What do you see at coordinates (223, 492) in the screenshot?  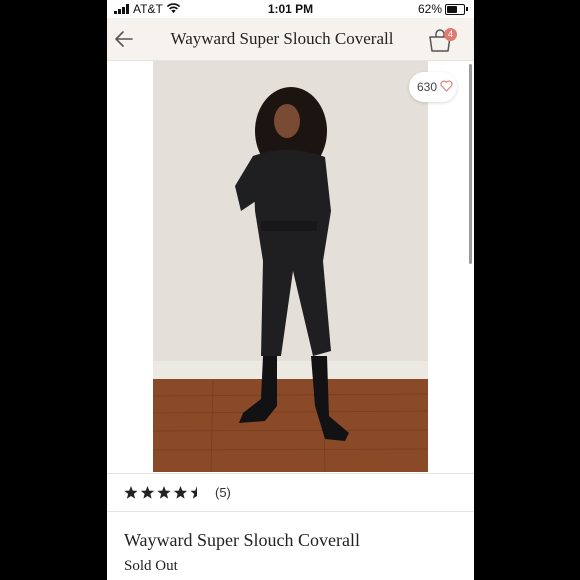 I see `review-count: (5)` at bounding box center [223, 492].